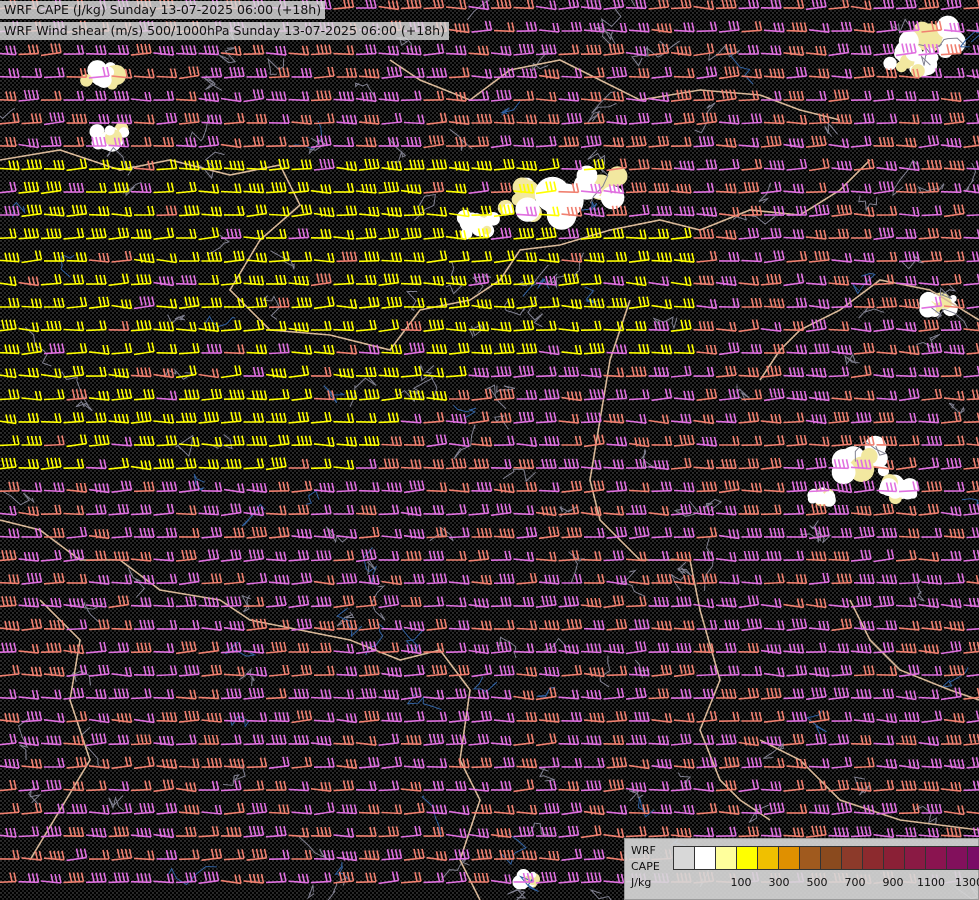 This screenshot has width=979, height=900. What do you see at coordinates (893, 882) in the screenshot?
I see `legend-tick-label: 900` at bounding box center [893, 882].